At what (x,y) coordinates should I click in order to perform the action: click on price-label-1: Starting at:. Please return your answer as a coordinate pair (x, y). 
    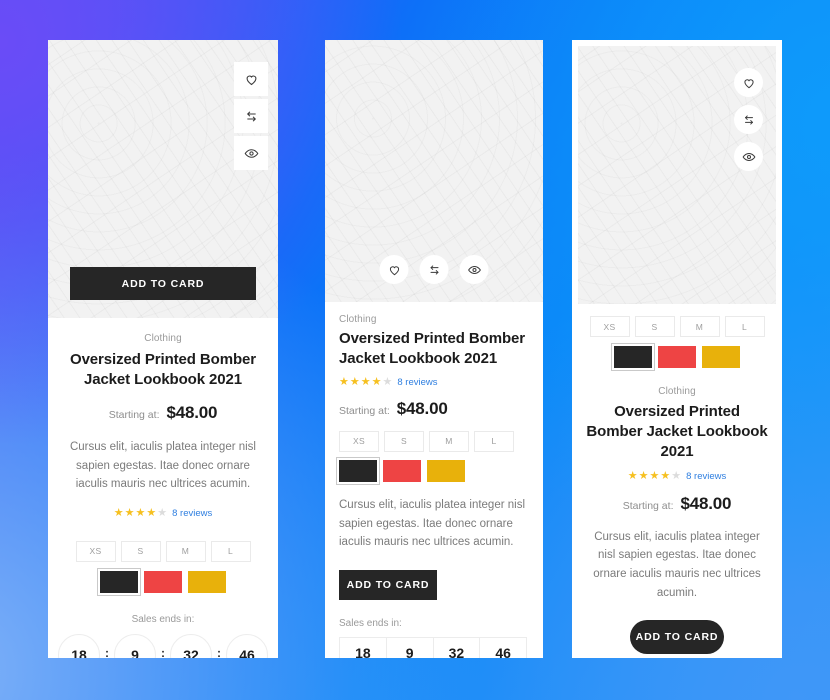
    Looking at the image, I should click on (134, 414).